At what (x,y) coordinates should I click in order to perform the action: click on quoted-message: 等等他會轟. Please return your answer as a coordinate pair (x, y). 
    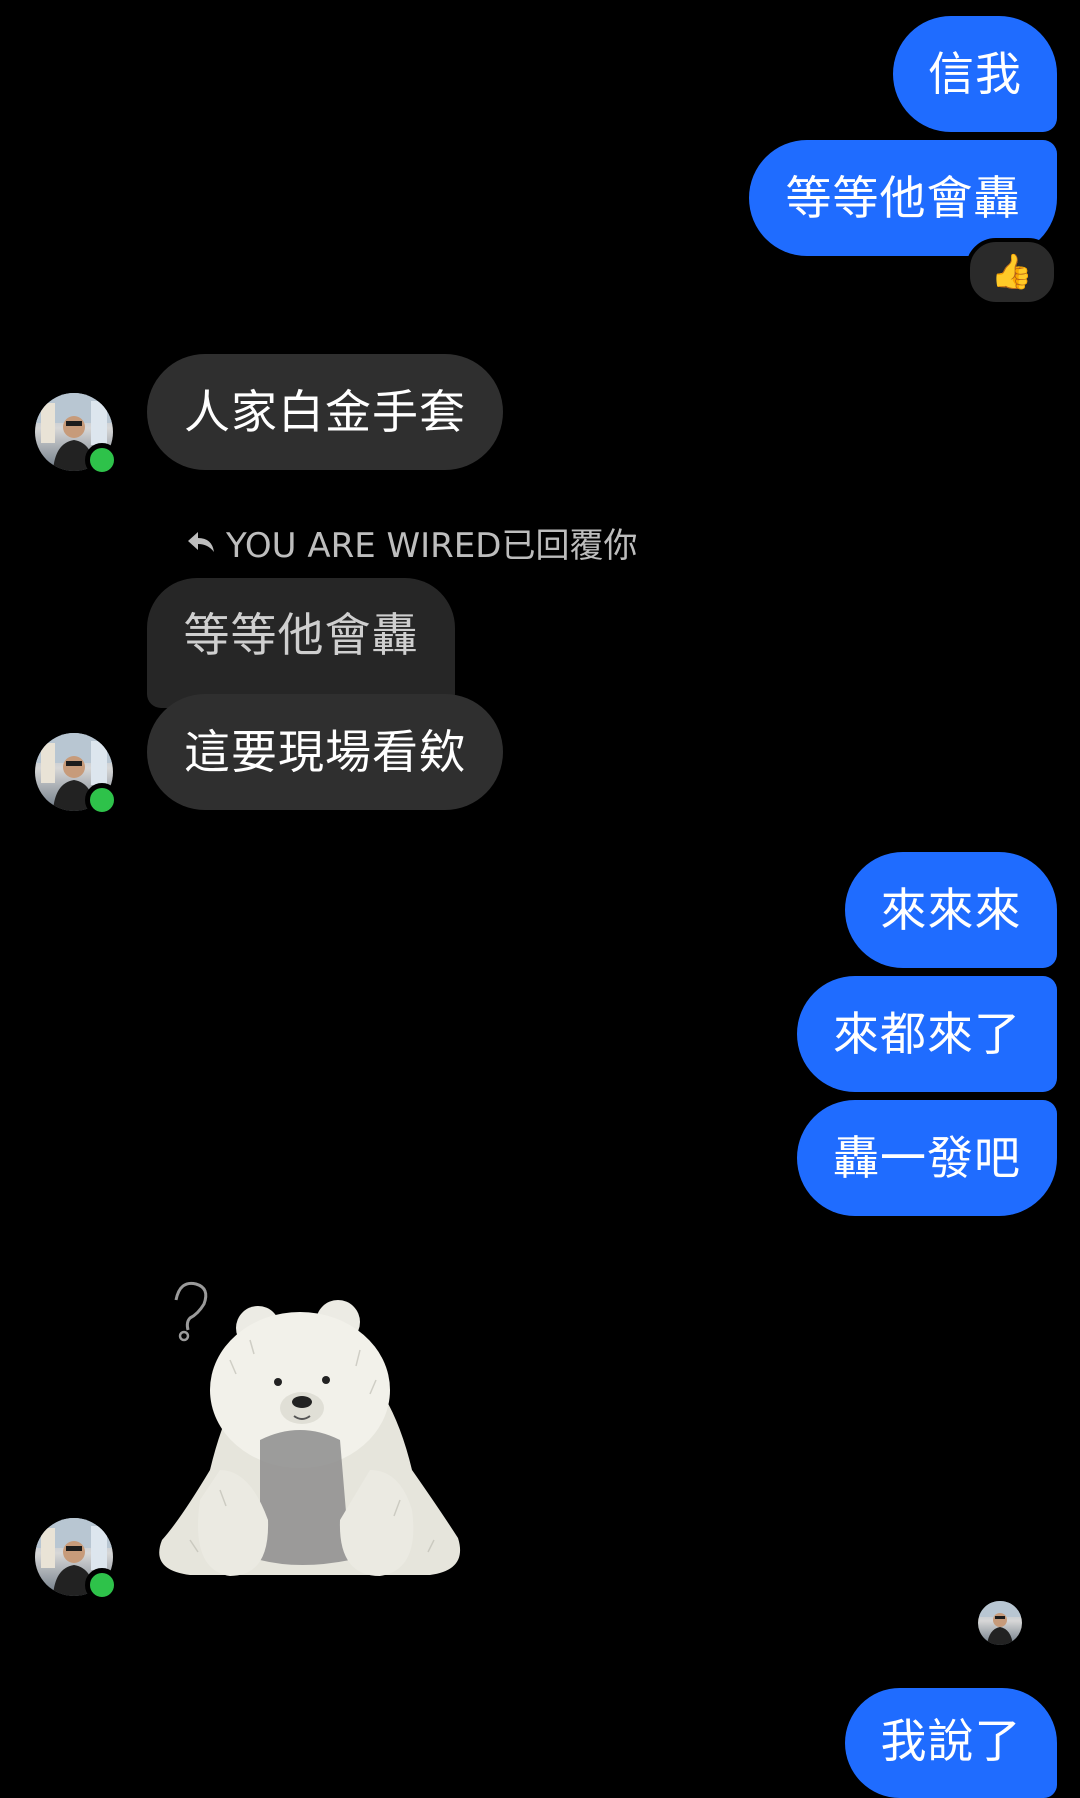
    Looking at the image, I should click on (301, 643).